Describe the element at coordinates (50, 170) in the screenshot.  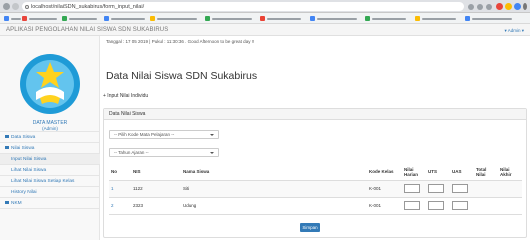
I see `sidebar-item-lihat-nilai: Lihat Nilai Siswa` at that location.